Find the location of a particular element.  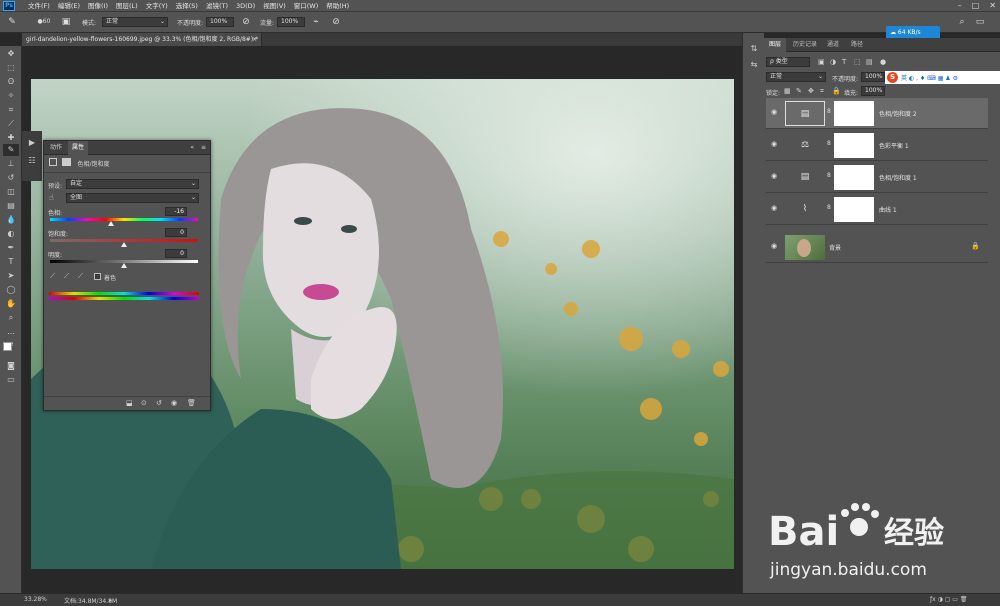

brush-panel-icon: ▣ is located at coordinates (66, 22).